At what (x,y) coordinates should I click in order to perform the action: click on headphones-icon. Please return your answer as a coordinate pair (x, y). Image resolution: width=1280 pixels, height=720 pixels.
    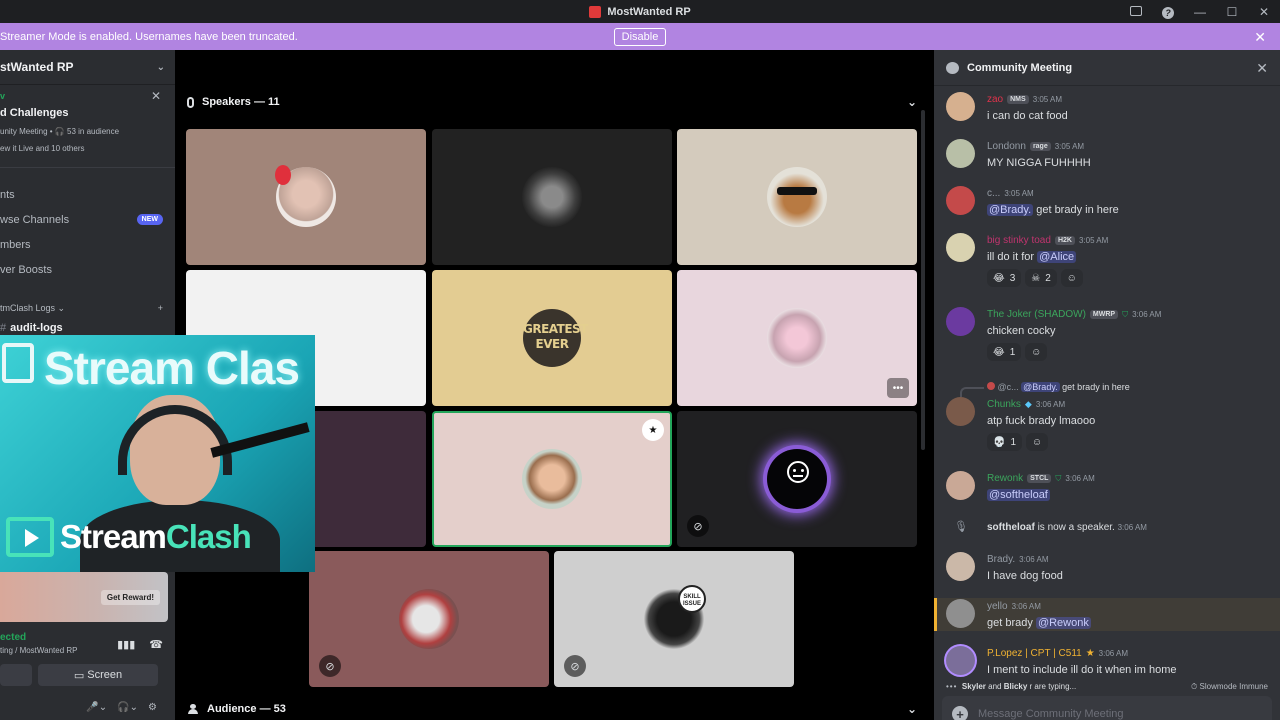
    Looking at the image, I should click on (175, 440).